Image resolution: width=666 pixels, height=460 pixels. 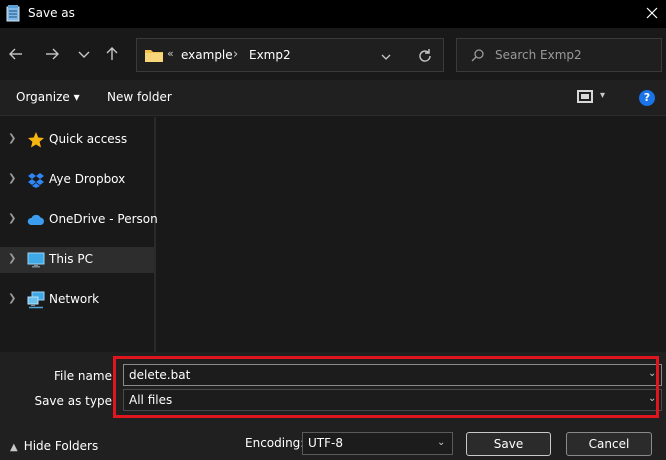 I want to click on search-input, so click(x=575, y=55).